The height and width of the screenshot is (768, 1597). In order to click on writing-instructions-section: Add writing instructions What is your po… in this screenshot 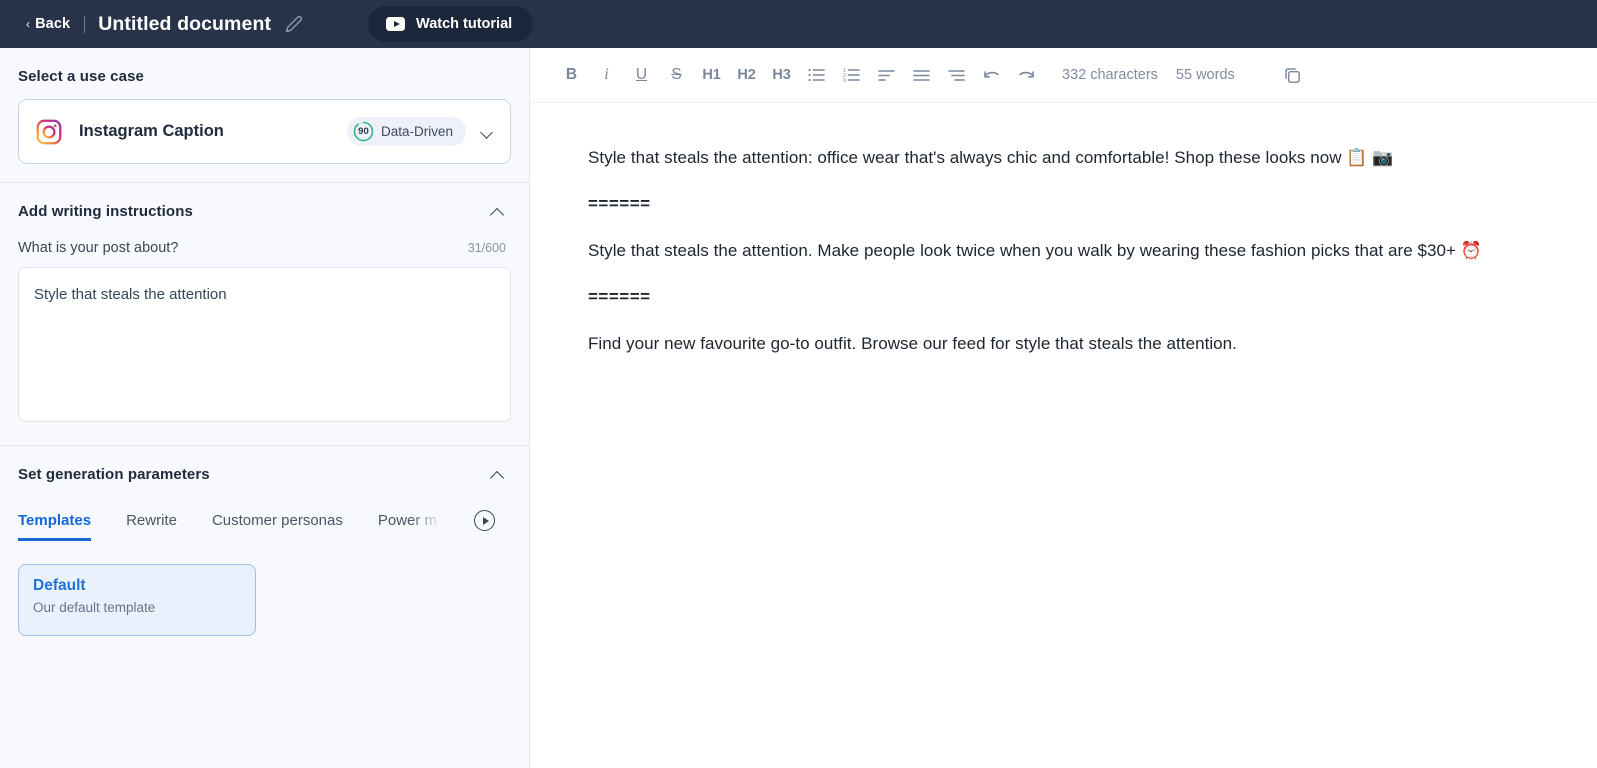, I will do `click(264, 314)`.